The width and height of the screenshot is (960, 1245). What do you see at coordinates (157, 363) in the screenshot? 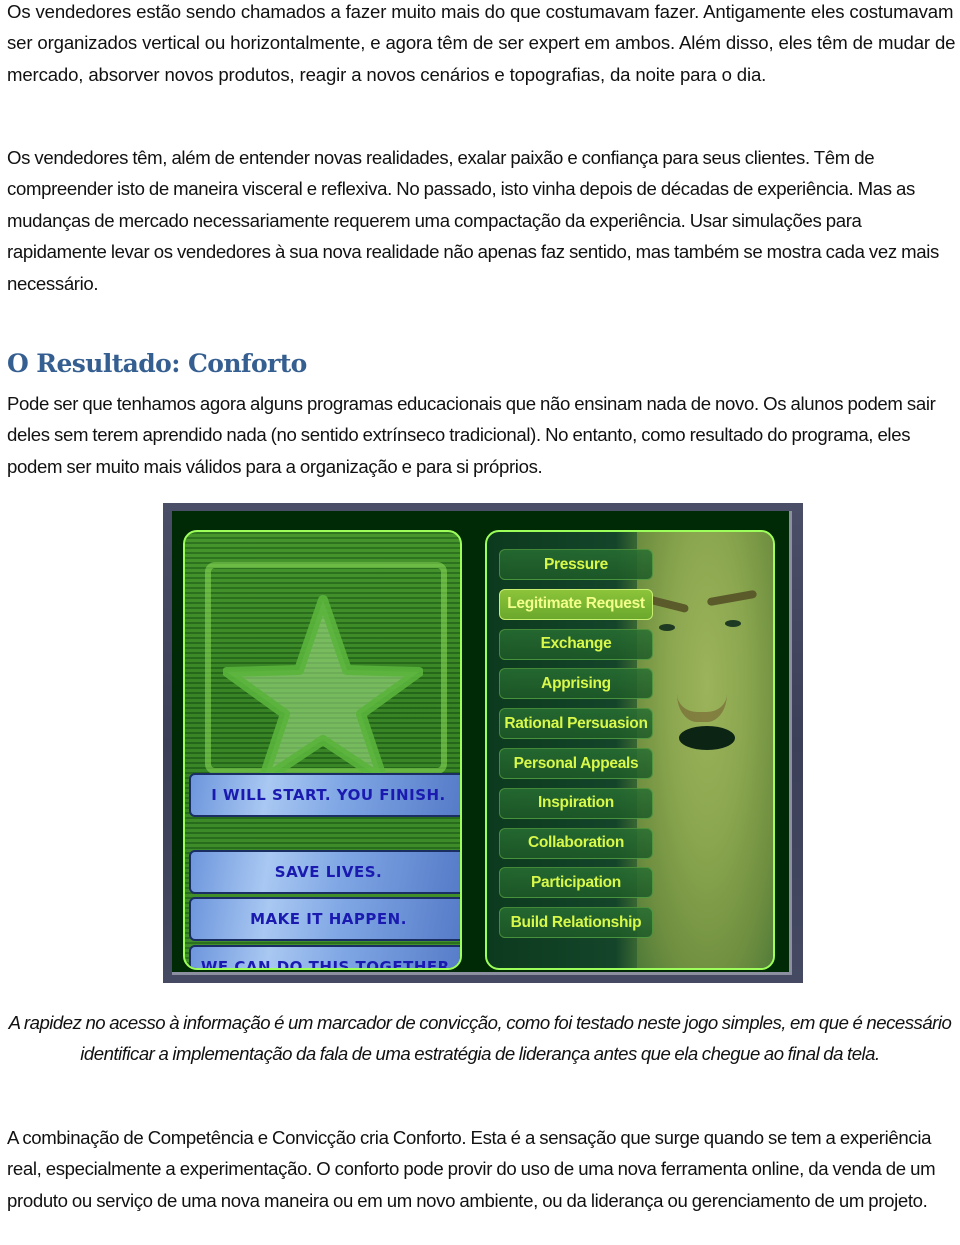
I see `section-heading: O Resultado: Conforto` at bounding box center [157, 363].